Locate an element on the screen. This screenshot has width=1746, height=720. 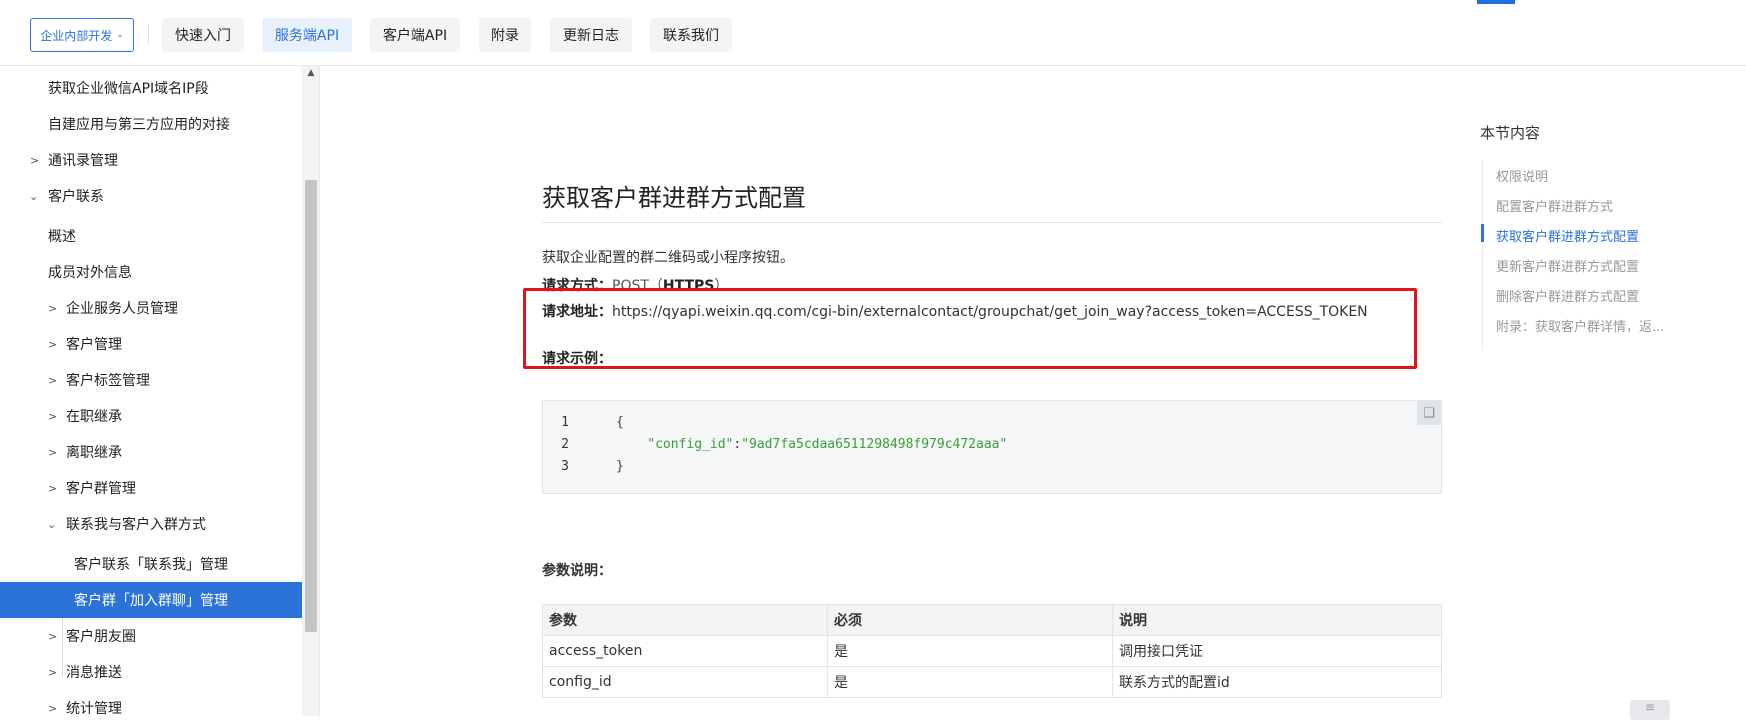
sidebar-item-label: 企业服务人员管理 is located at coordinates (122, 309).